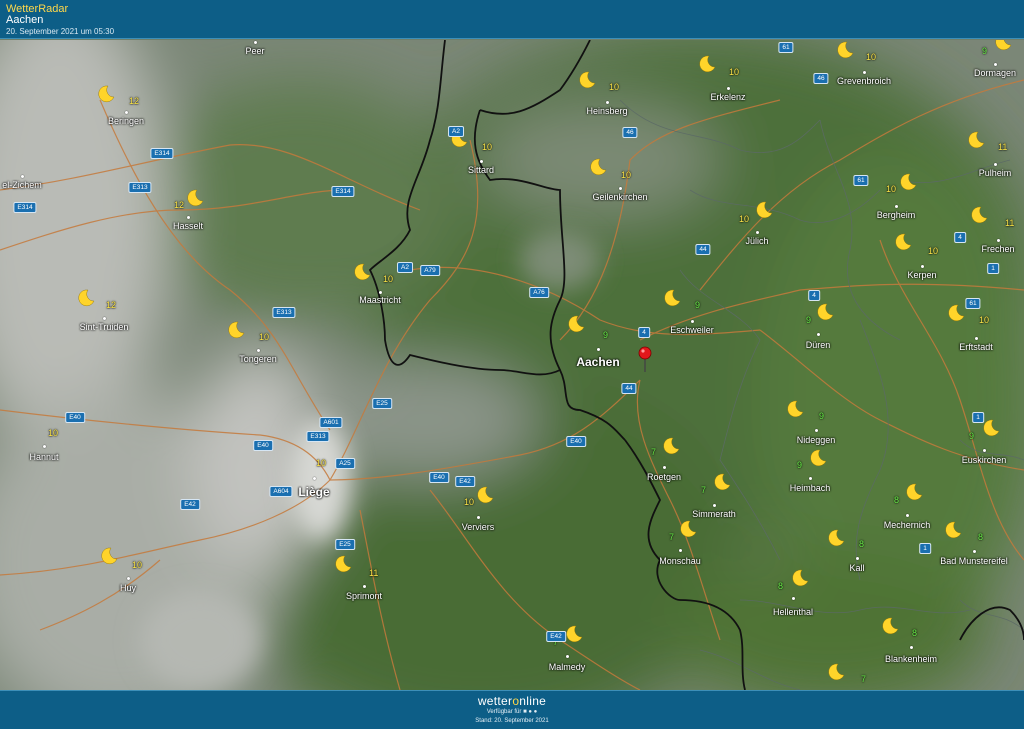 This screenshot has width=1024, height=729. I want to click on city-label-heinsberg: Heinsberg, so click(606, 111).